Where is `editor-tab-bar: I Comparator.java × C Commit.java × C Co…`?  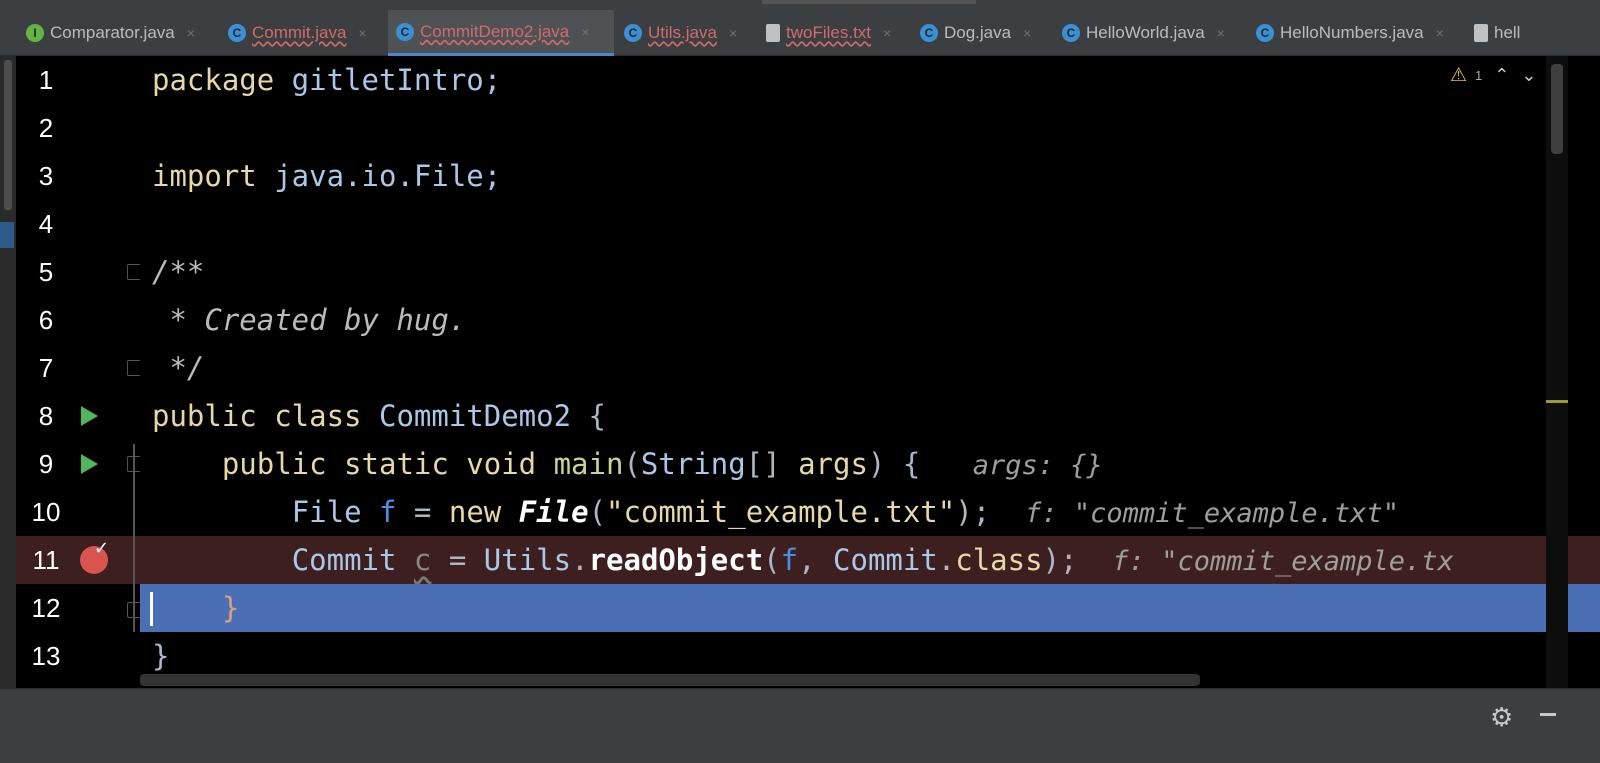
editor-tab-bar: I Comparator.java × C Commit.java × C Co… is located at coordinates (800, 28).